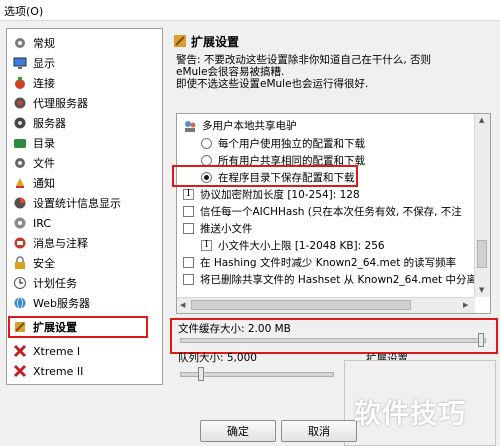 This screenshot has width=500, height=446. Describe the element at coordinates (86, 183) in the screenshot. I see `sidebar-item-notifications: 通知` at that location.